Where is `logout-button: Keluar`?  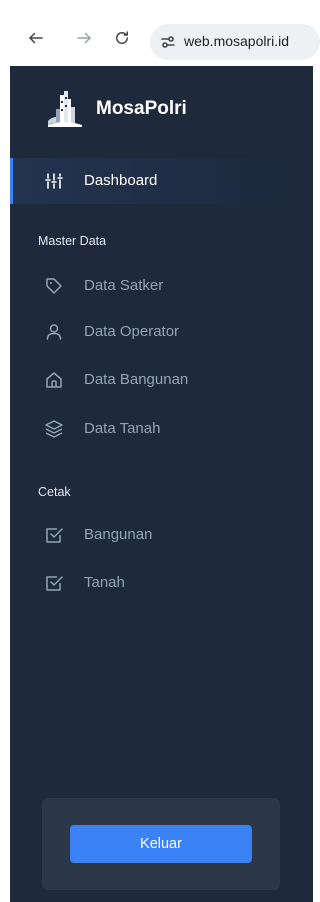
logout-button: Keluar is located at coordinates (161, 844).